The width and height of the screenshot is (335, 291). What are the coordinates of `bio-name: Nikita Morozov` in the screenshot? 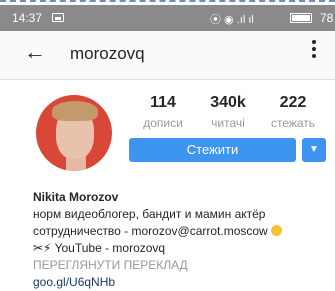 It's located at (76, 197).